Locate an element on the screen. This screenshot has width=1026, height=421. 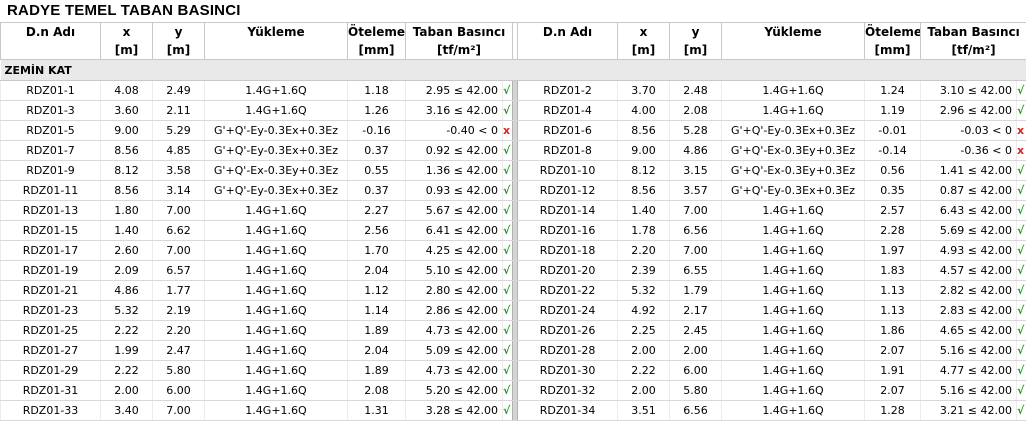
cell-disp-right: -0.01 is located at coordinates (893, 131).